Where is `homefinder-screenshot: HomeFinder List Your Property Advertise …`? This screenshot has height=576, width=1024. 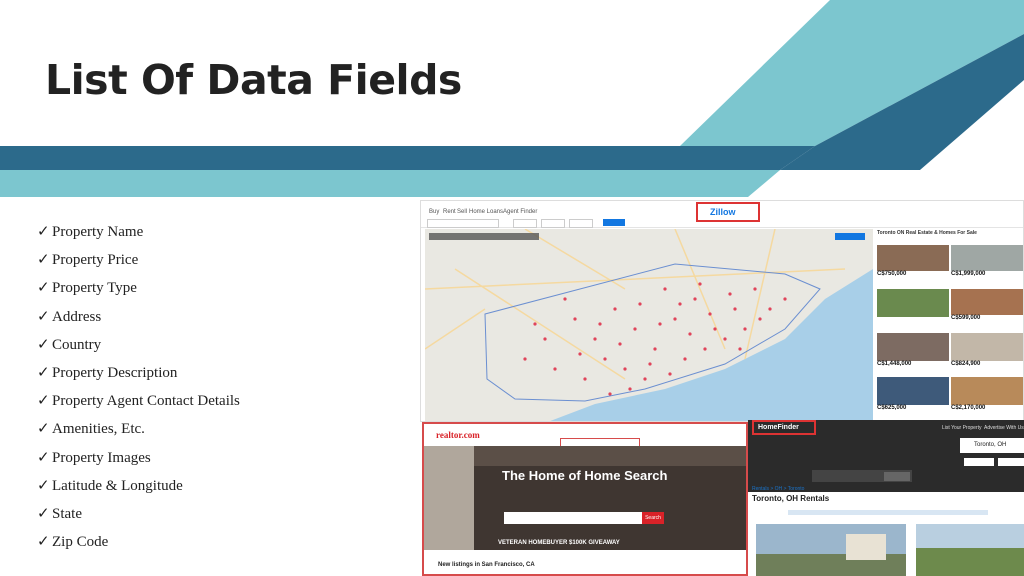 homefinder-screenshot: HomeFinder List Your Property Advertise … is located at coordinates (886, 498).